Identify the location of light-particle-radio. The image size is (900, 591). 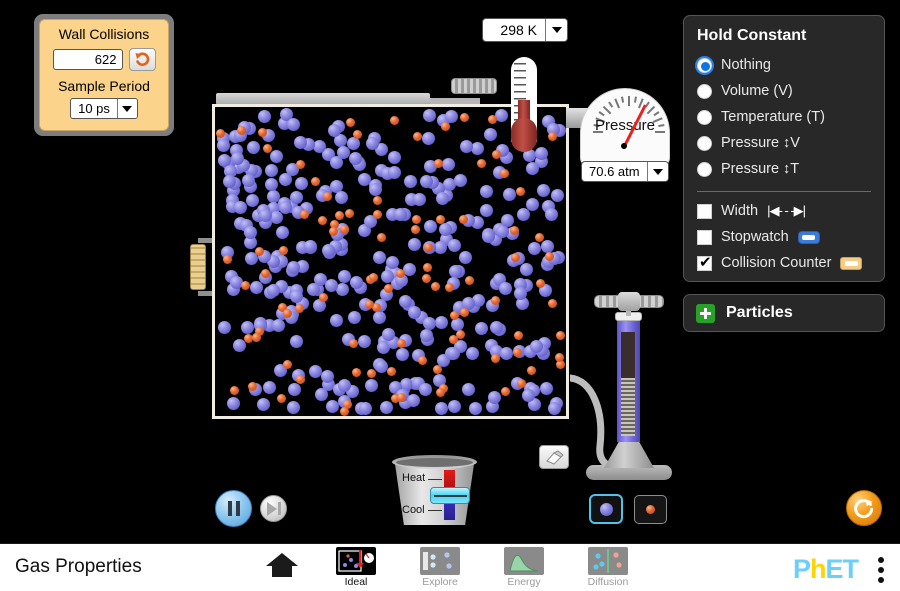
(650, 509).